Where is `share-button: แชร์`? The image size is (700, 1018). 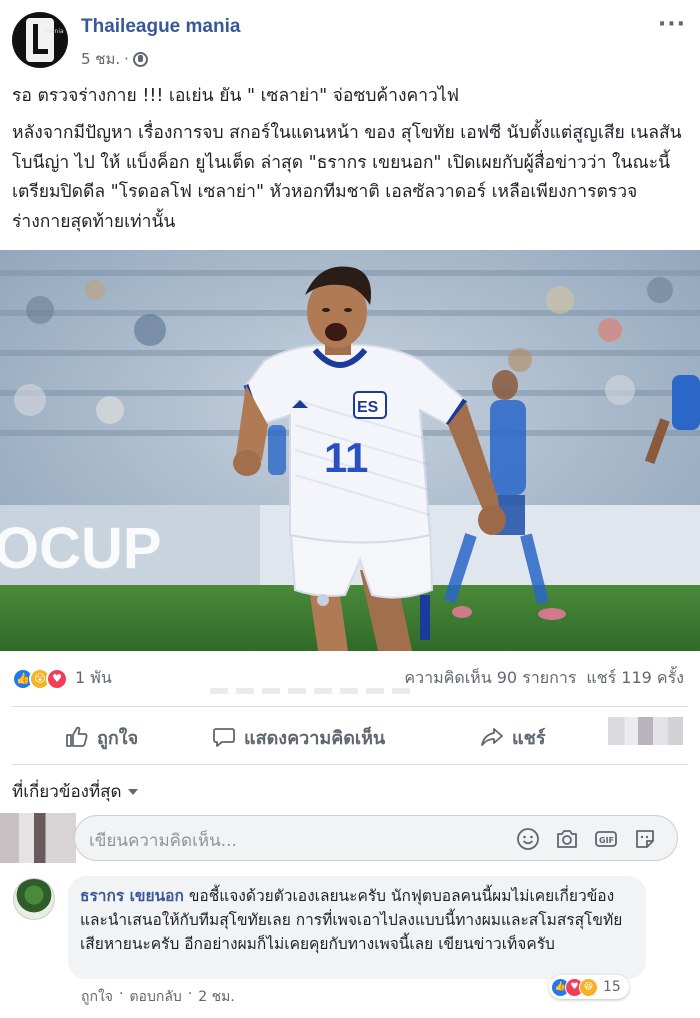 share-button: แชร์ is located at coordinates (513, 737).